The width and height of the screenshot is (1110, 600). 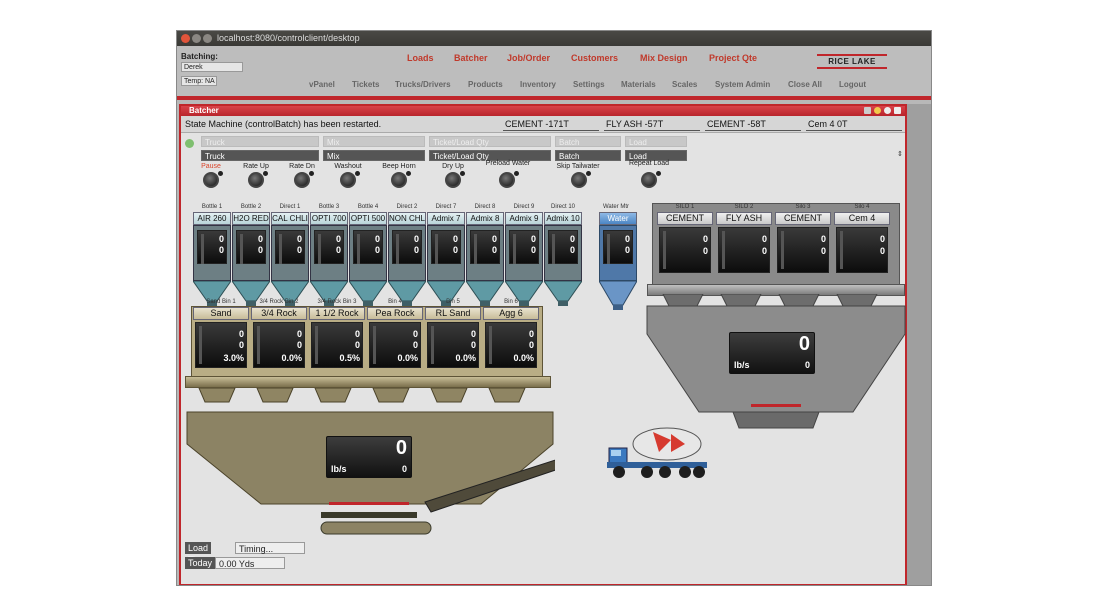 I want to click on admix-header: Admix 9, so click(x=524, y=218).